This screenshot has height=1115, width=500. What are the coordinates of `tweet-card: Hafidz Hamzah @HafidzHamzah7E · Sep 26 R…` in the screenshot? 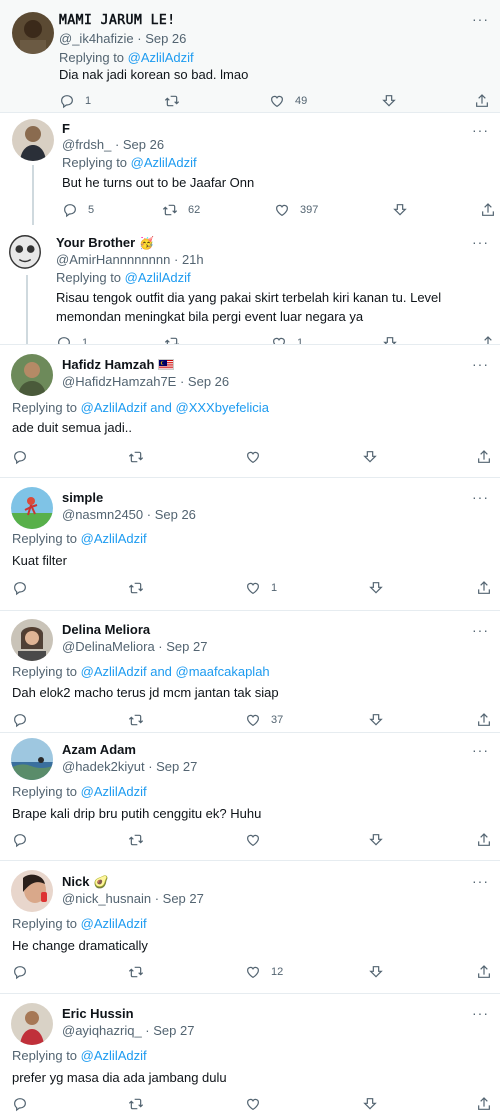 It's located at (250, 411).